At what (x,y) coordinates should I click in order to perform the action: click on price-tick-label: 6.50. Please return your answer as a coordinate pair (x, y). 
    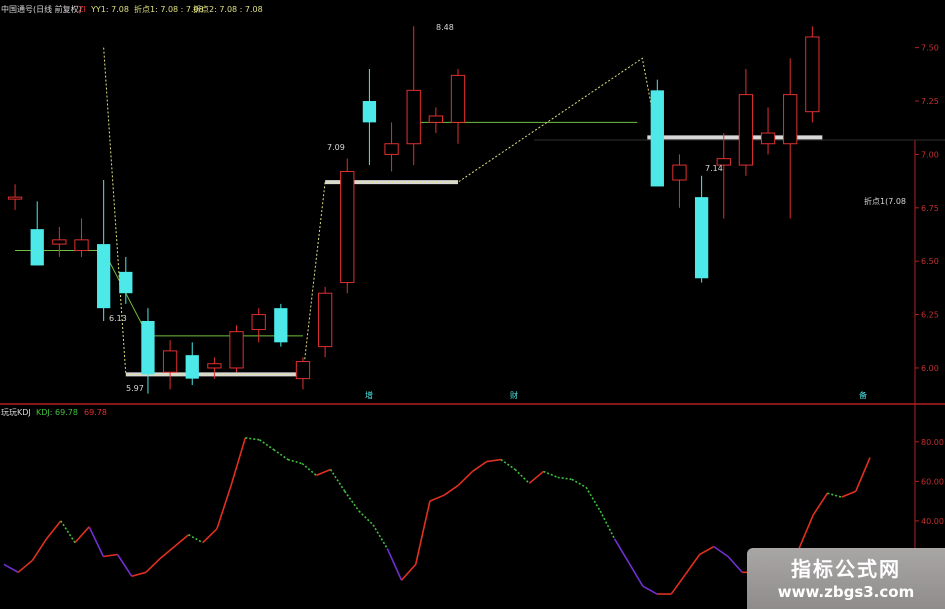
    Looking at the image, I should click on (930, 261).